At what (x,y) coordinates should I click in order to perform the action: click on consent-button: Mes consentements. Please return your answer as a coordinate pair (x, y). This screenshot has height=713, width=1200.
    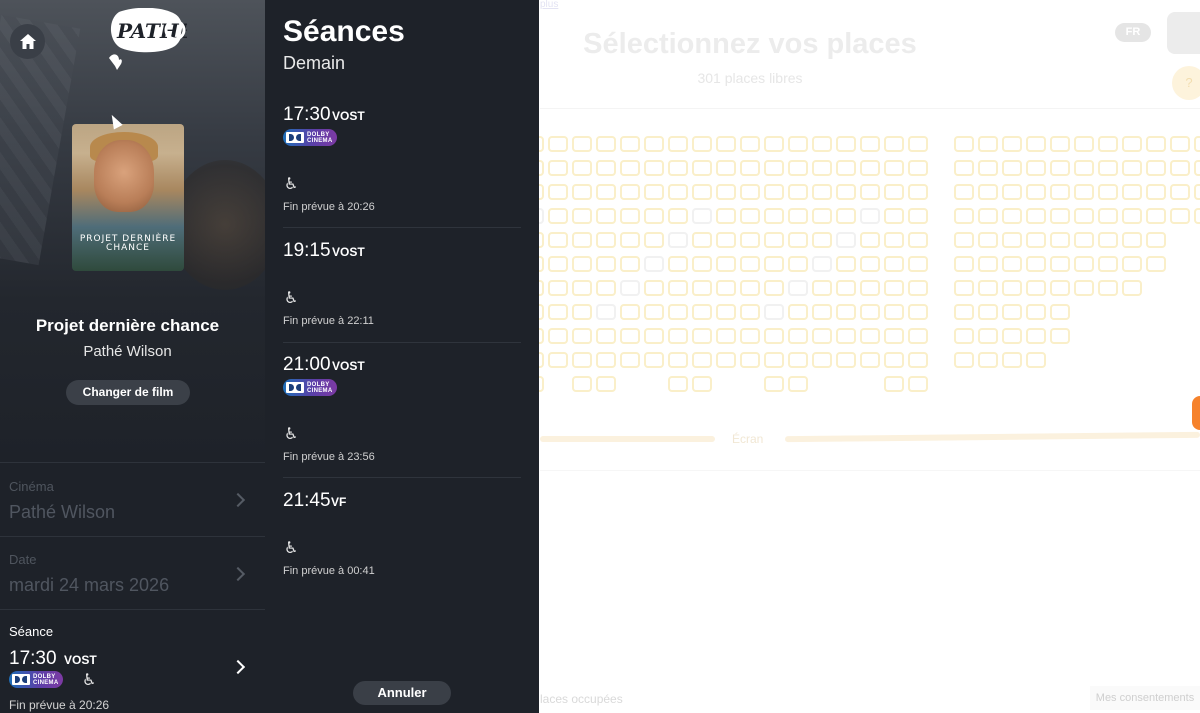
    Looking at the image, I should click on (1145, 698).